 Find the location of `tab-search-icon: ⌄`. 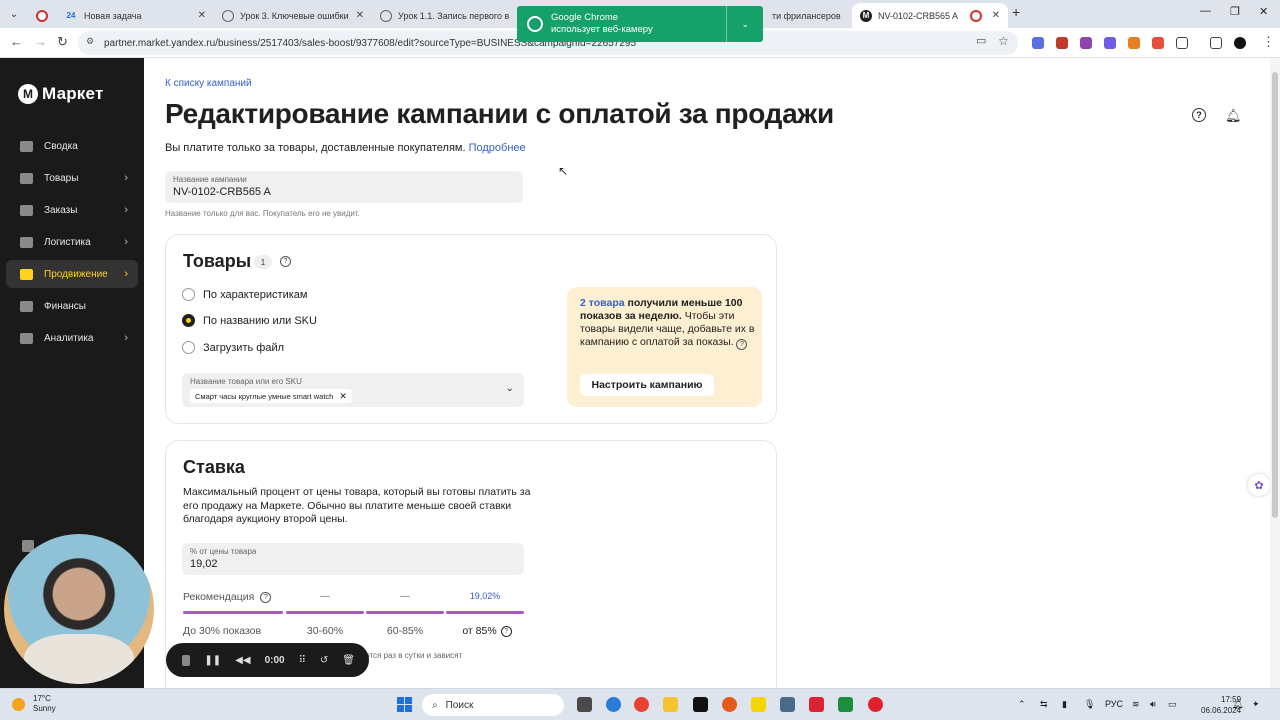

tab-search-icon: ⌄ is located at coordinates (14, 14).